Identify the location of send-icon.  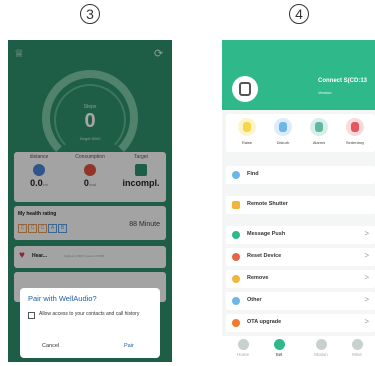
(236, 235).